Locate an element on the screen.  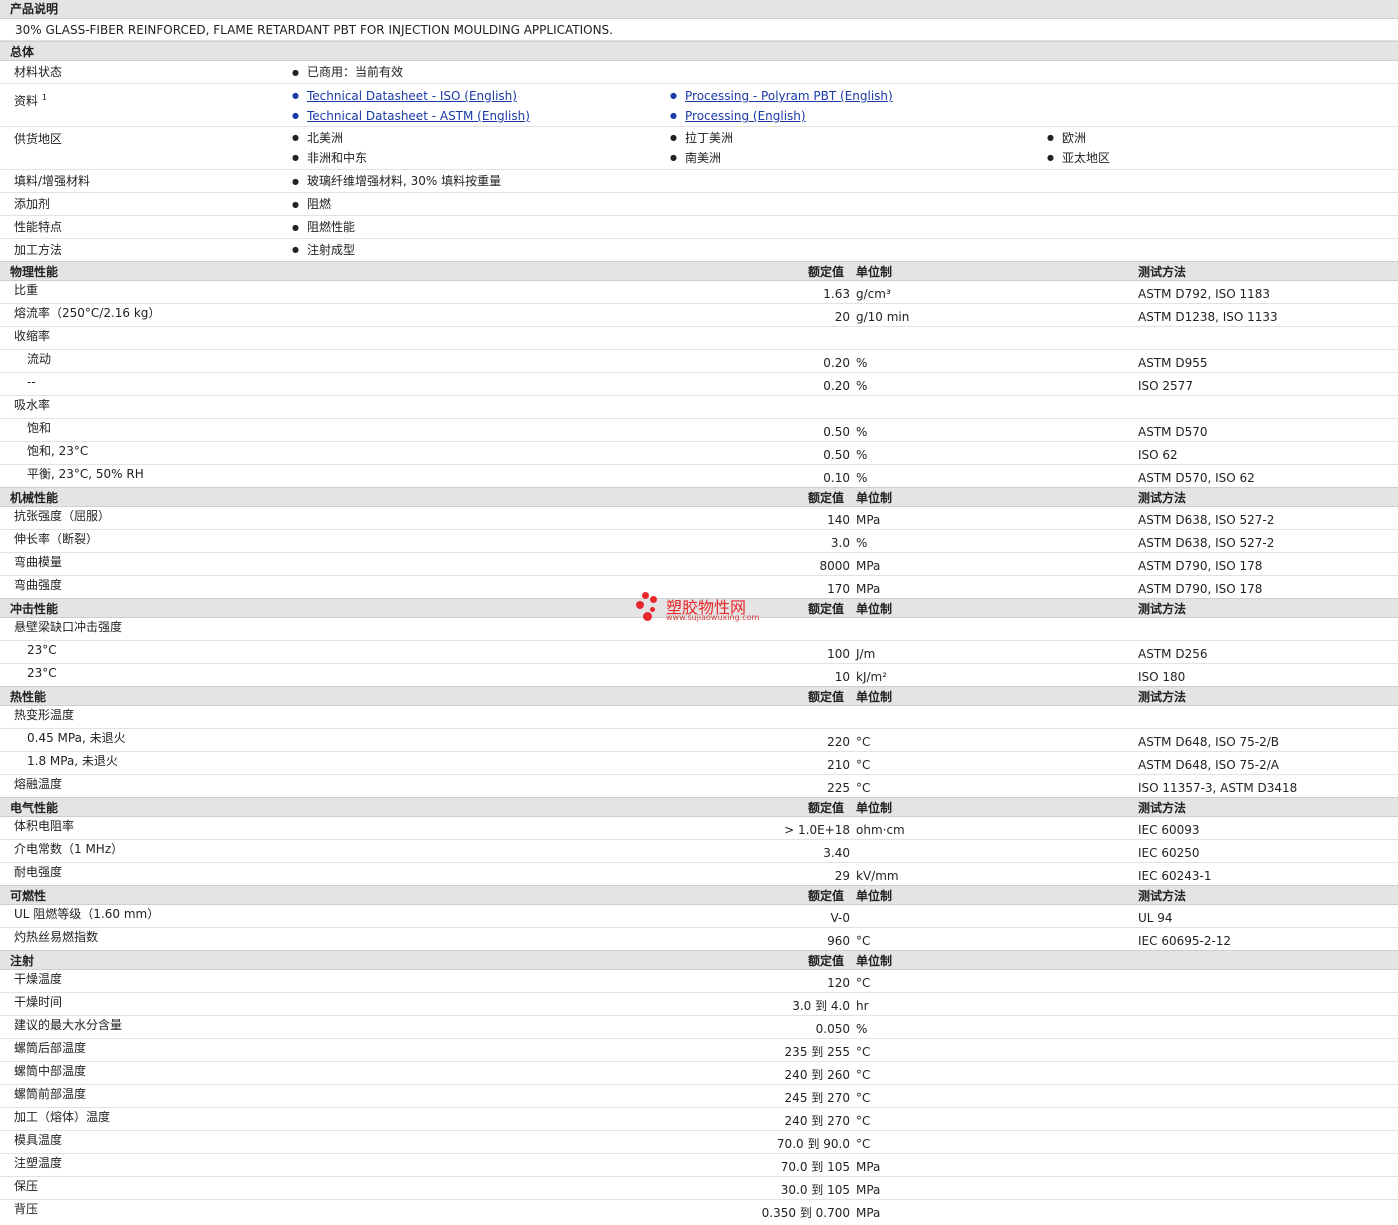
property-label: 比重 is located at coordinates (26, 290).